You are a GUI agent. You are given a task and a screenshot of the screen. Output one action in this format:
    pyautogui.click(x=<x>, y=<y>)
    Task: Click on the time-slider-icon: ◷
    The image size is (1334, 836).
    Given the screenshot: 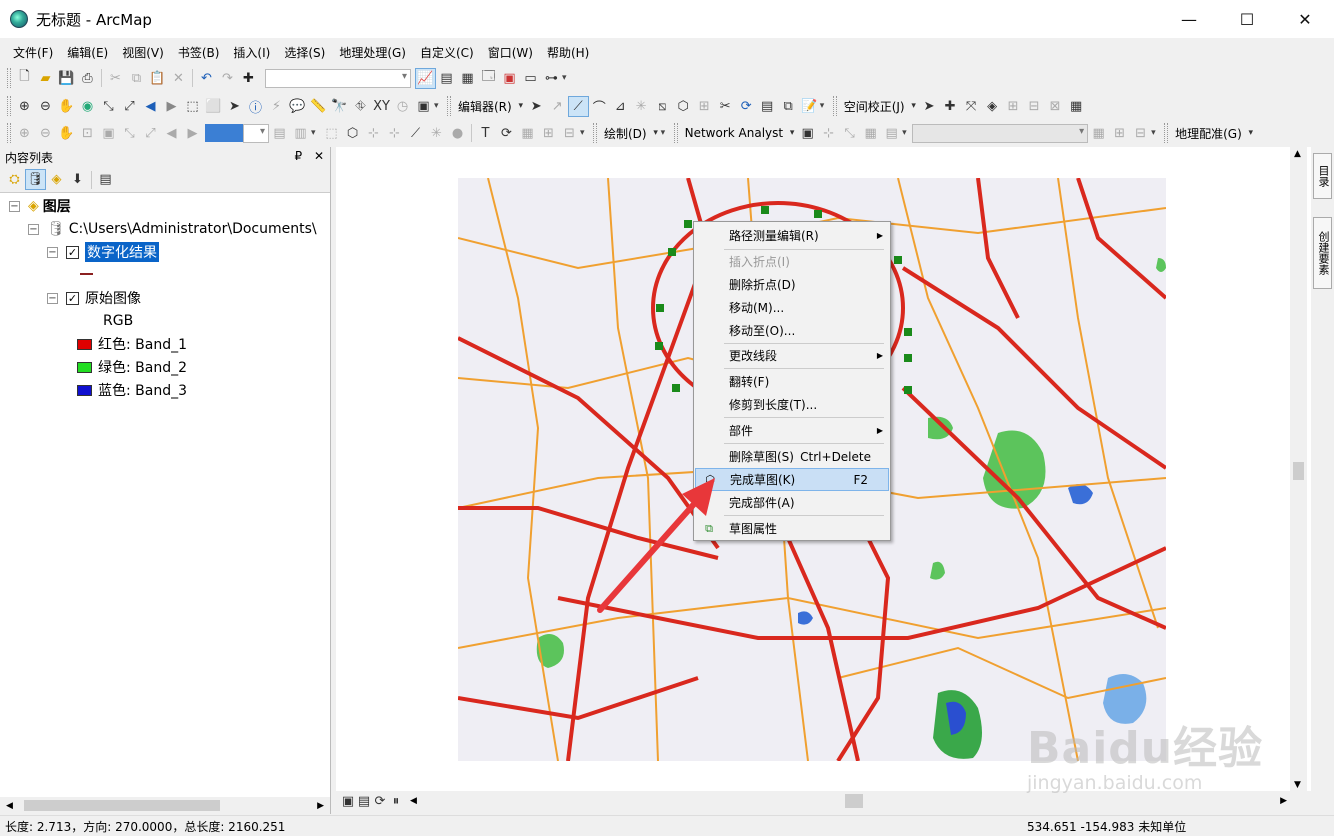 What is the action you would take?
    pyautogui.click(x=402, y=106)
    